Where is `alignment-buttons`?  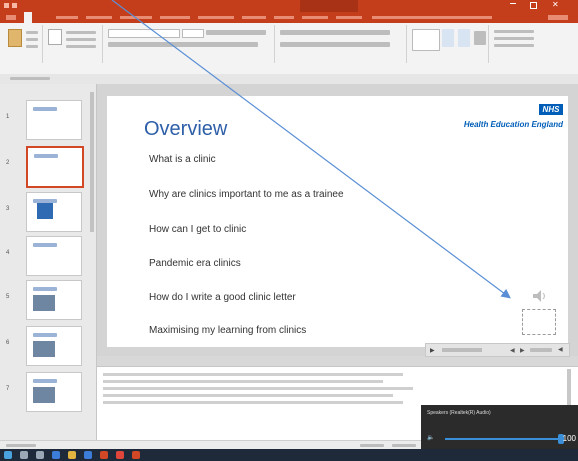
alignment-buttons is located at coordinates (335, 44).